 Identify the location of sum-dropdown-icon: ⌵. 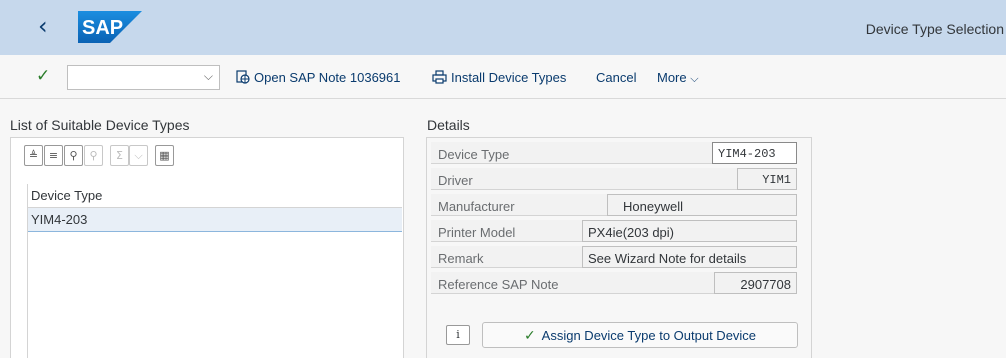
(138, 155).